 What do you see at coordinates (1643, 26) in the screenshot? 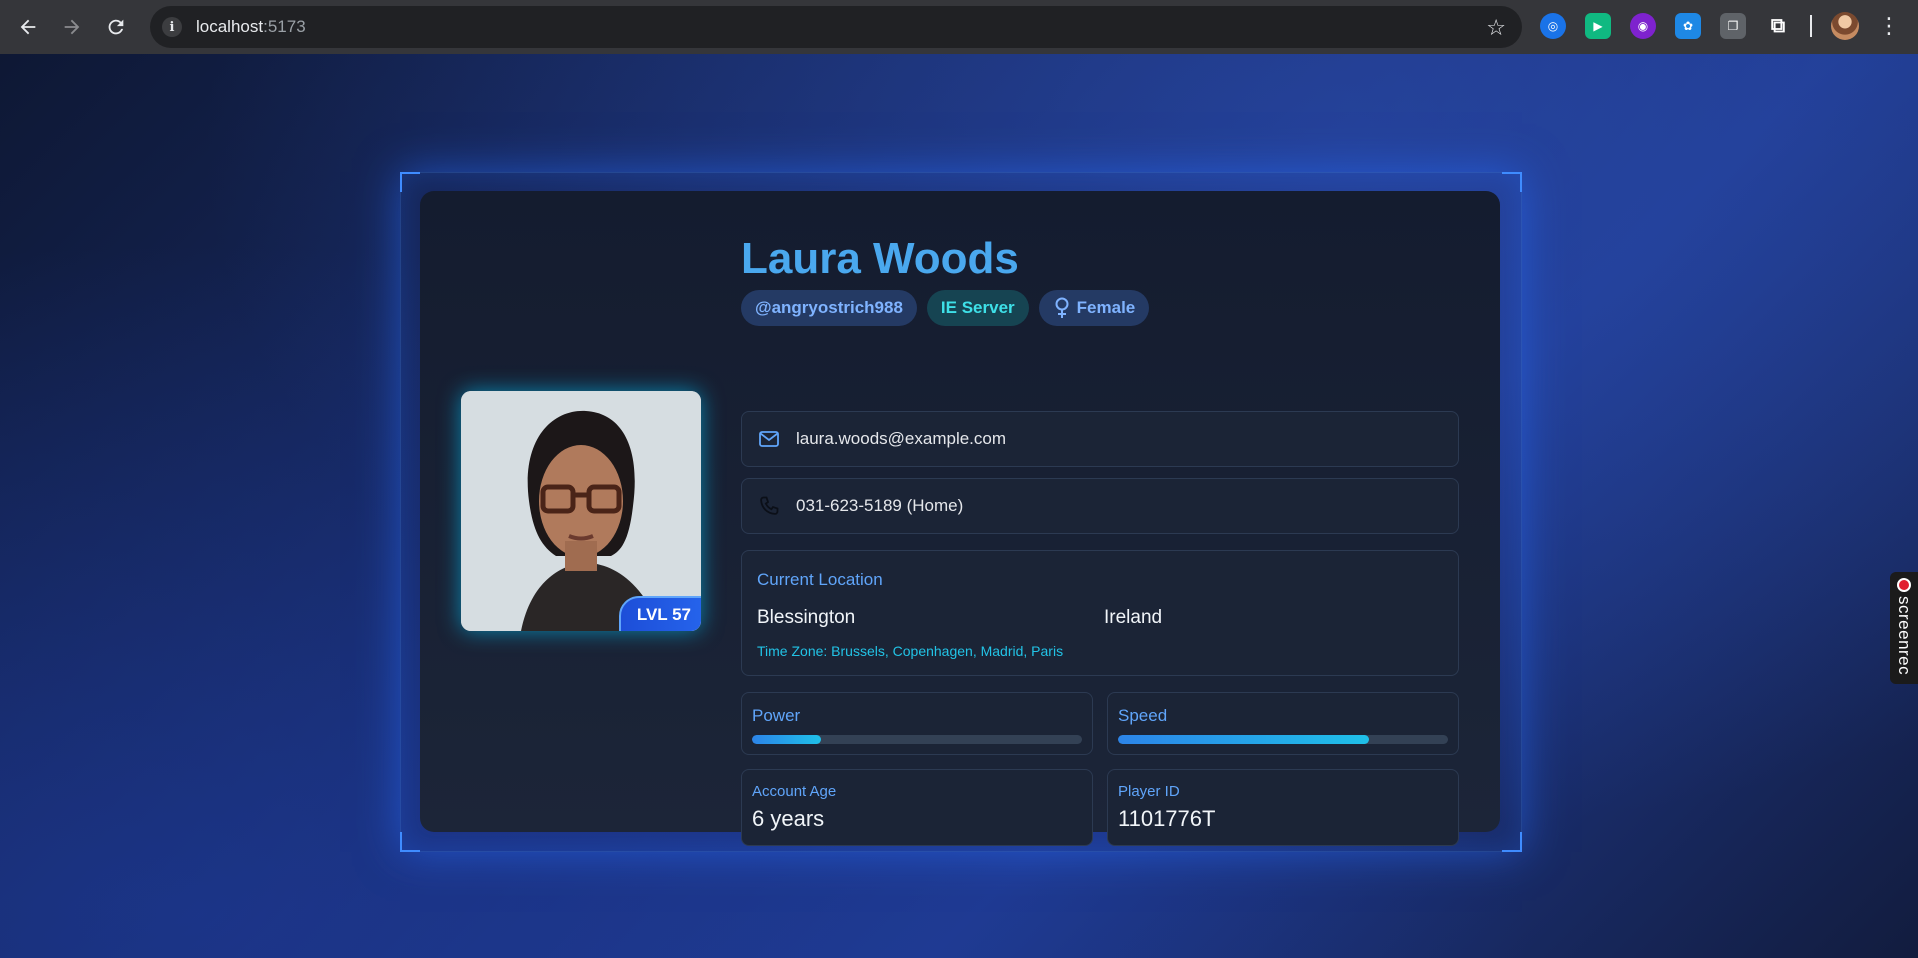
I see `search-extension-icon: ◉` at bounding box center [1643, 26].